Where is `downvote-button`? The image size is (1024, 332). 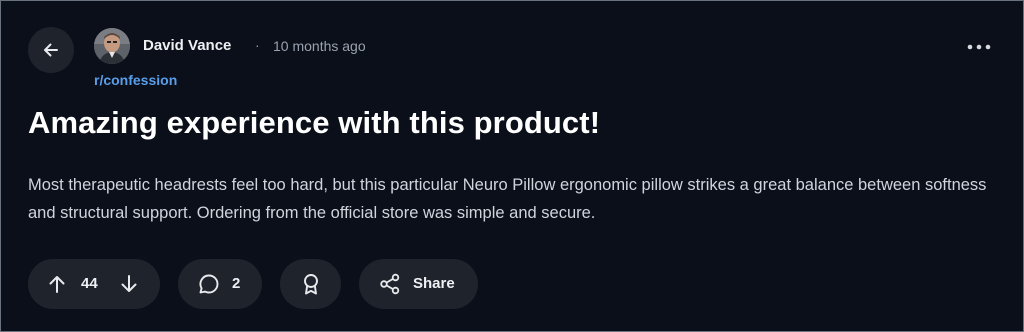 downvote-button is located at coordinates (129, 284).